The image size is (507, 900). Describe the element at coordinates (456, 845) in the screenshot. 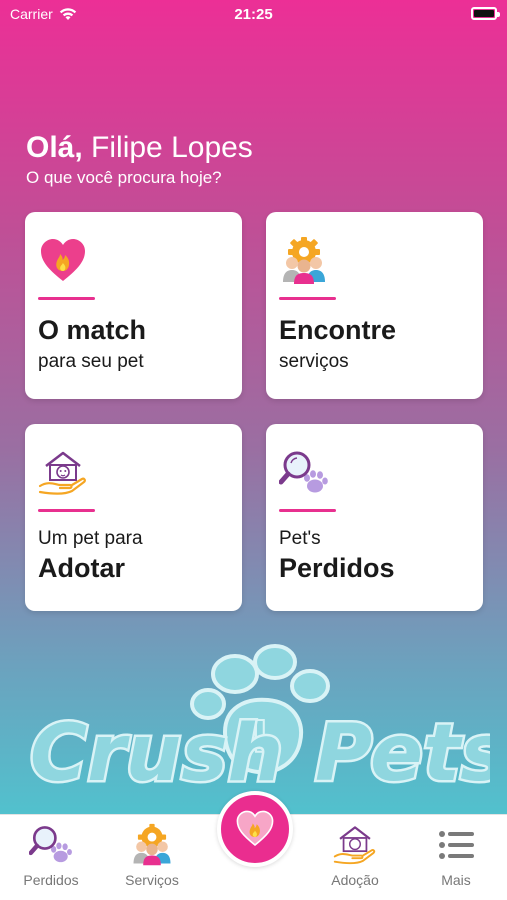

I see `list-icon` at that location.